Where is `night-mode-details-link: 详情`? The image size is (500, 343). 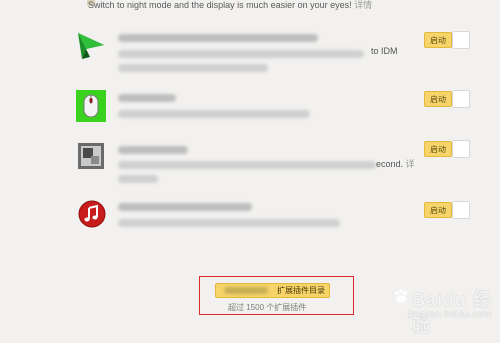 night-mode-details-link: 详情 is located at coordinates (363, 5).